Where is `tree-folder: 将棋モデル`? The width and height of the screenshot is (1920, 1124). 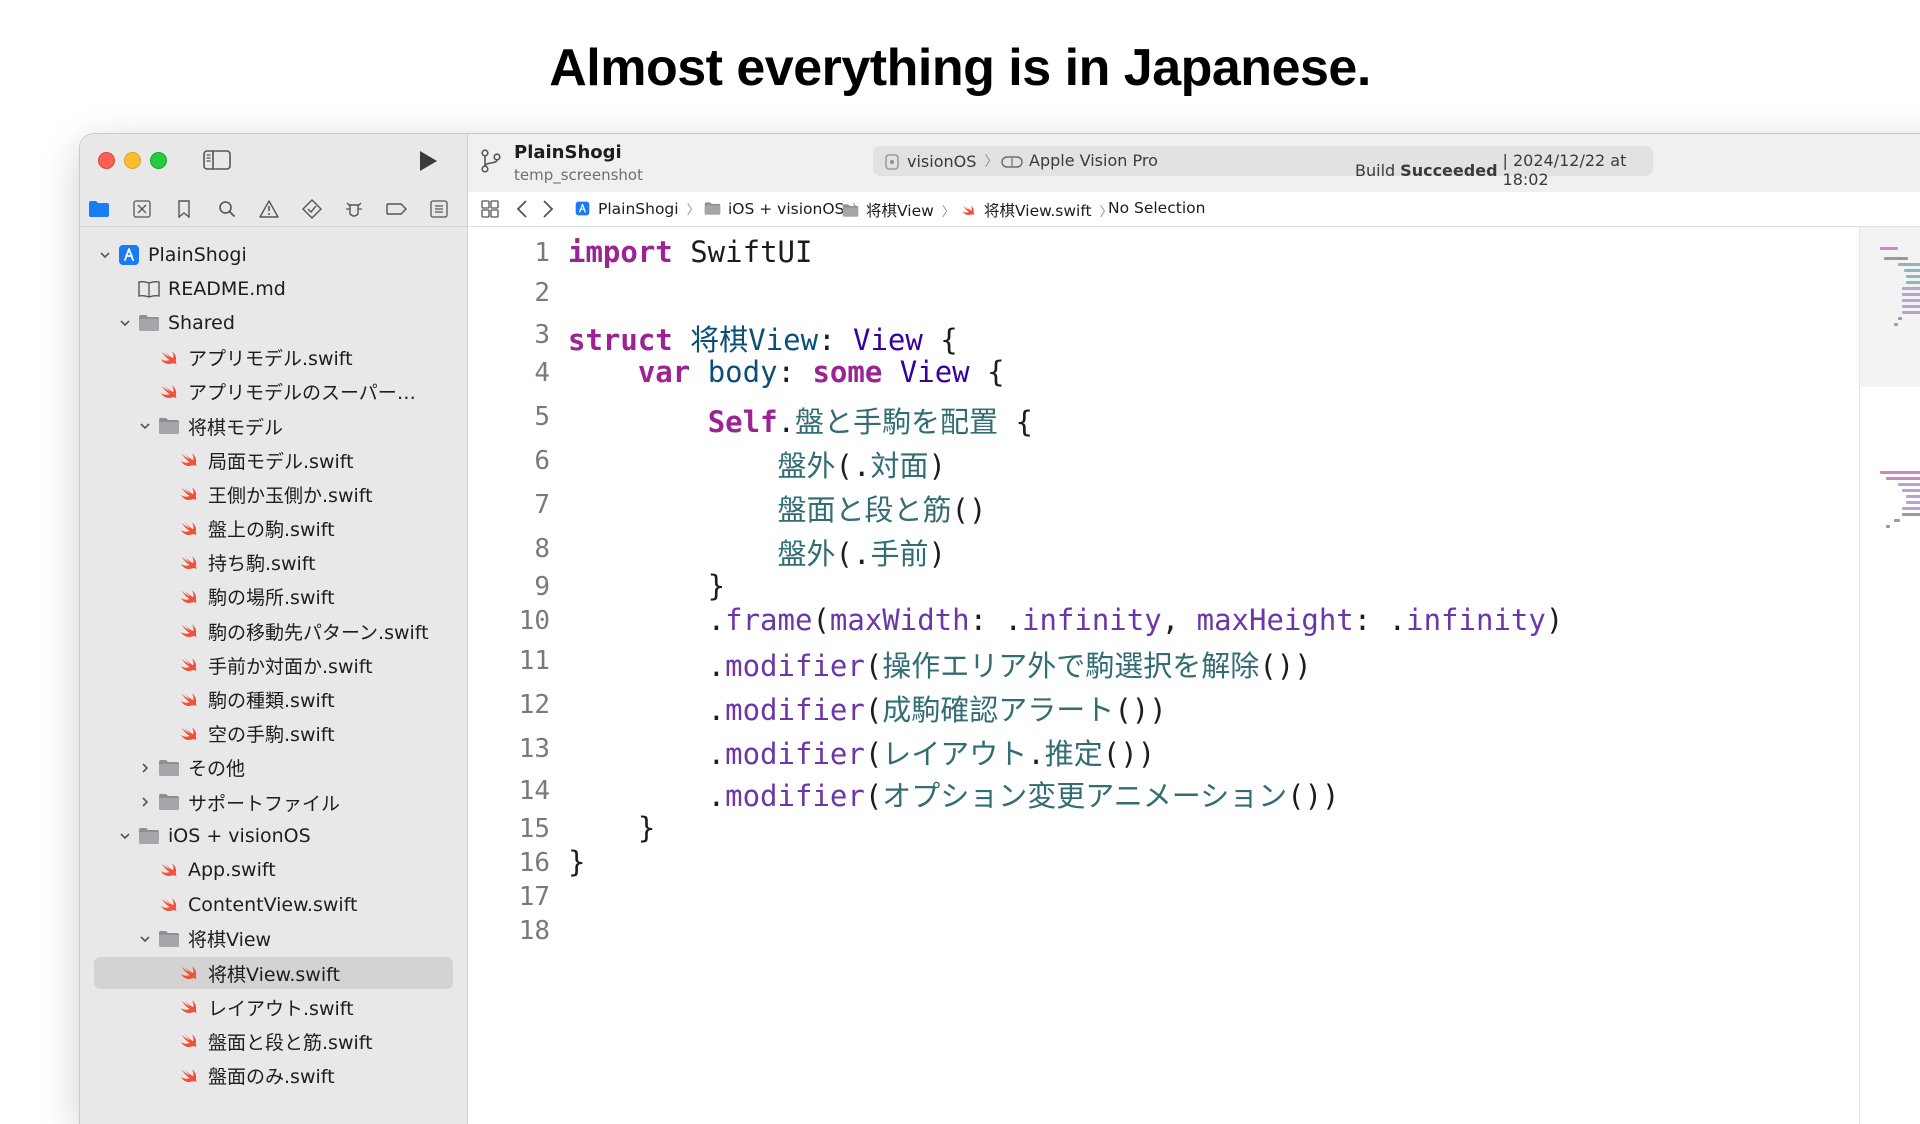
tree-folder: 将棋モデル is located at coordinates (273, 426).